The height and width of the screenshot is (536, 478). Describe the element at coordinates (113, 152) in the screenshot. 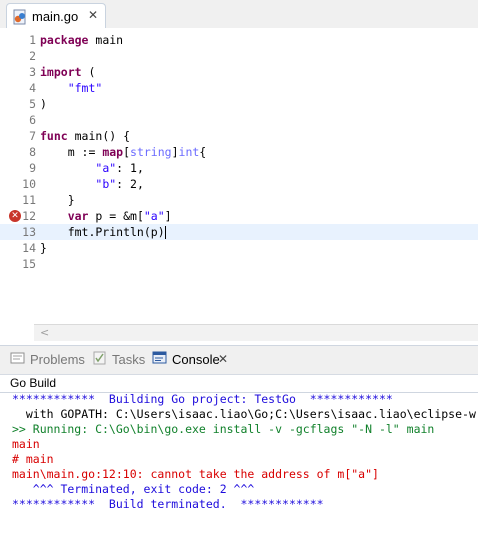

I see `code-token: map` at that location.